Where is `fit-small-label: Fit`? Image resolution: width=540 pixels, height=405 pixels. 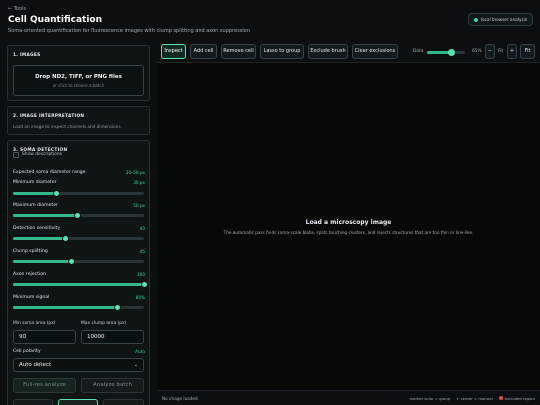
fit-small-label: Fit is located at coordinates (500, 51).